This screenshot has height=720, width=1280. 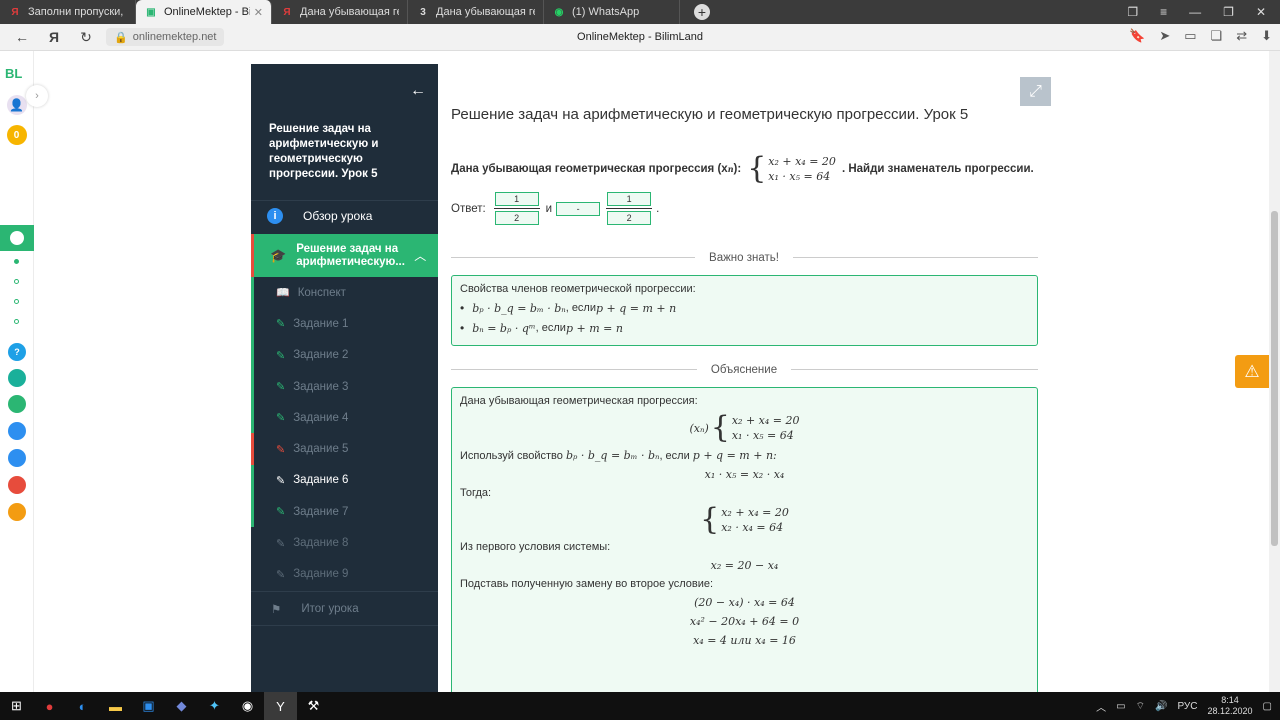 I want to click on extension-icon: ➤, so click(x=1164, y=36).